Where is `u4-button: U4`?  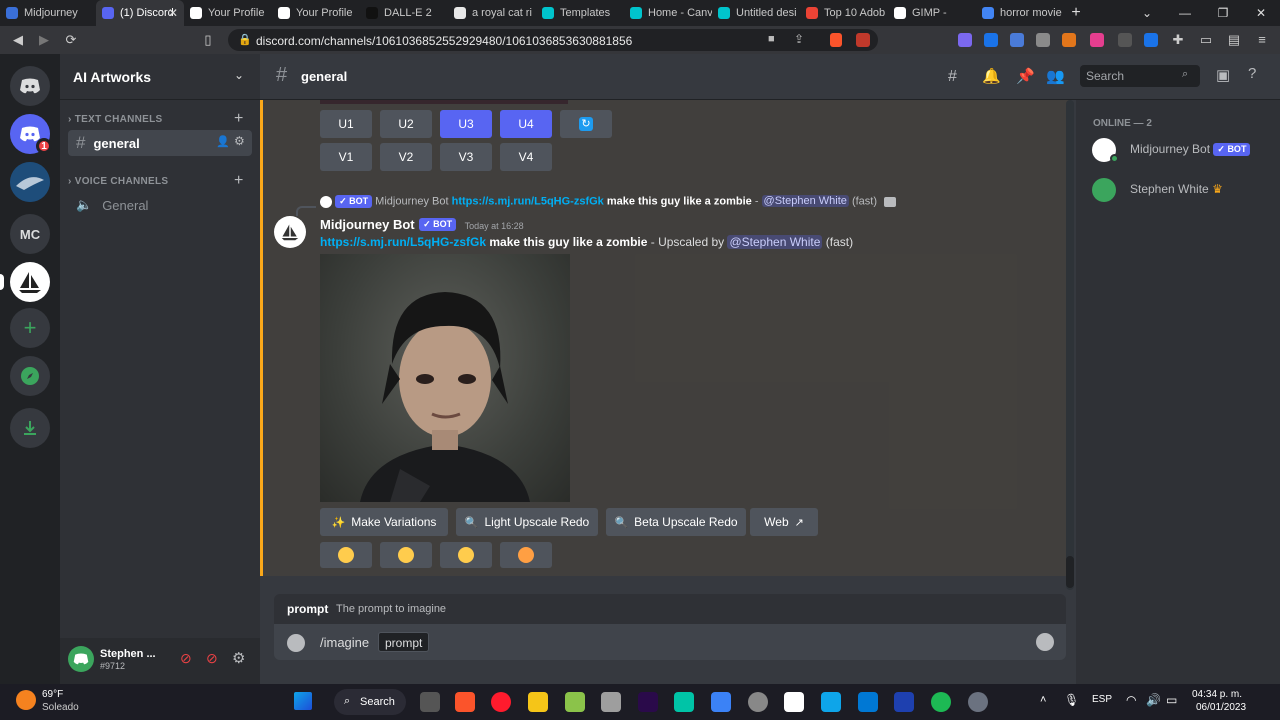
u4-button: U4 is located at coordinates (526, 124).